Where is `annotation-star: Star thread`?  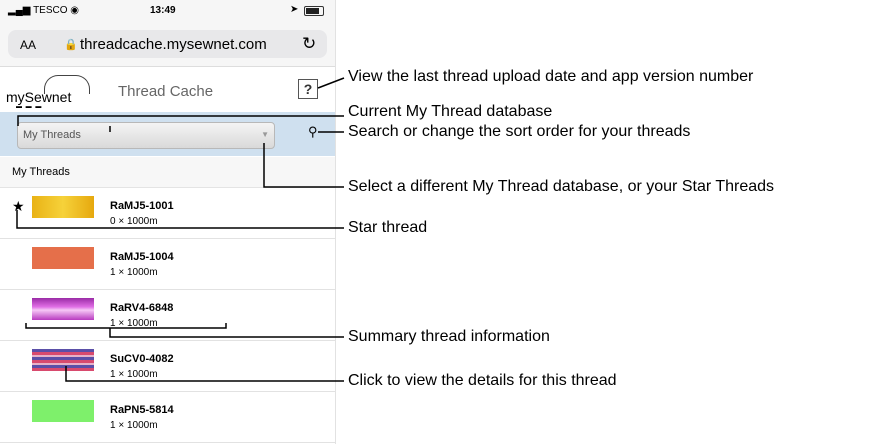
annotation-star: Star thread is located at coordinates (388, 227).